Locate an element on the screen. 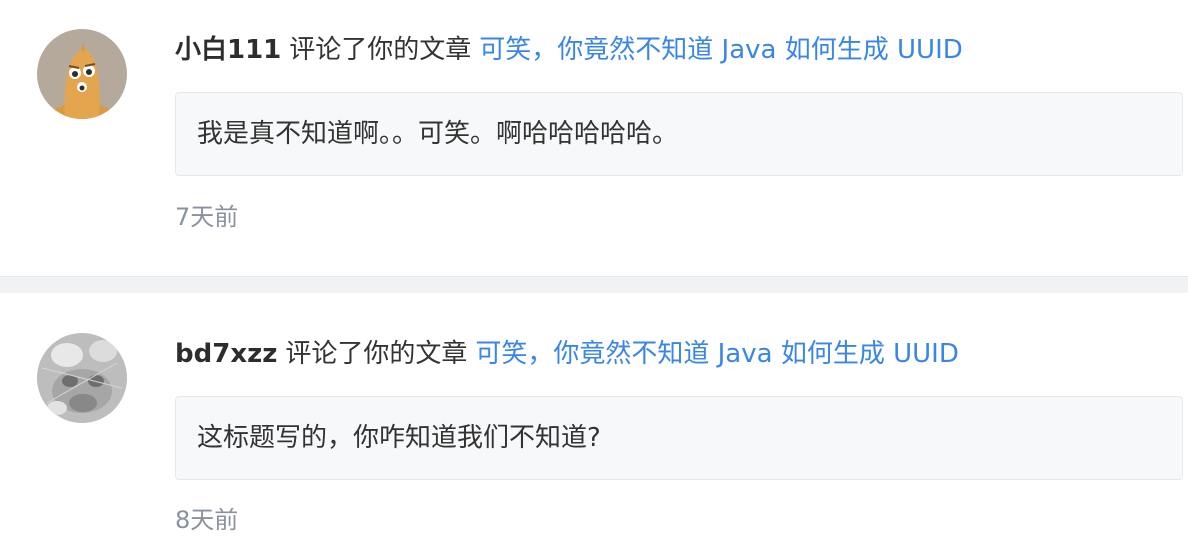  notification-headline: 小白111 评论了你的文章 可笑，你竟然不知道 Java 如何生成 UUID is located at coordinates (569, 50).